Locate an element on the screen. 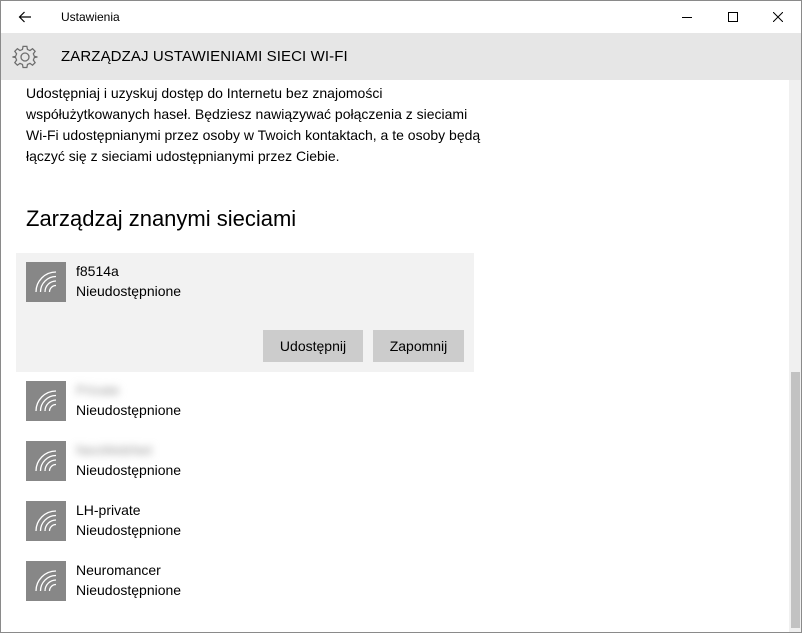 The height and width of the screenshot is (633, 802). title-bar: Ustawienia is located at coordinates (401, 17).